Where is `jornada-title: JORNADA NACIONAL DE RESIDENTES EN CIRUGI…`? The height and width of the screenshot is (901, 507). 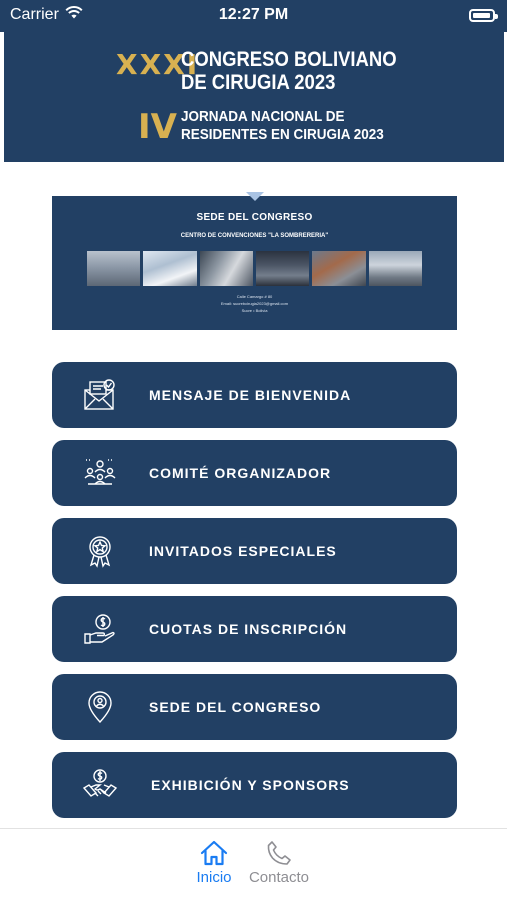
jornada-title: JORNADA NACIONAL DE RESIDENTES EN CIRUGI… is located at coordinates (282, 125).